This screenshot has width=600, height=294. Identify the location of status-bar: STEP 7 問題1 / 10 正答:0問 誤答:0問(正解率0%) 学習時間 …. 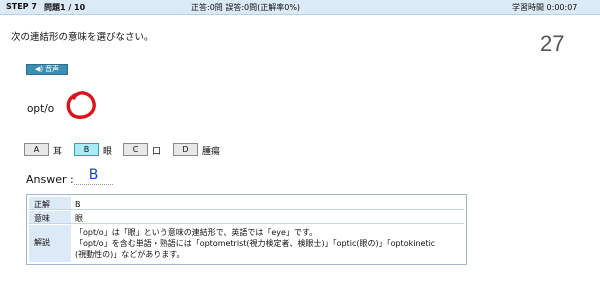
(300, 7).